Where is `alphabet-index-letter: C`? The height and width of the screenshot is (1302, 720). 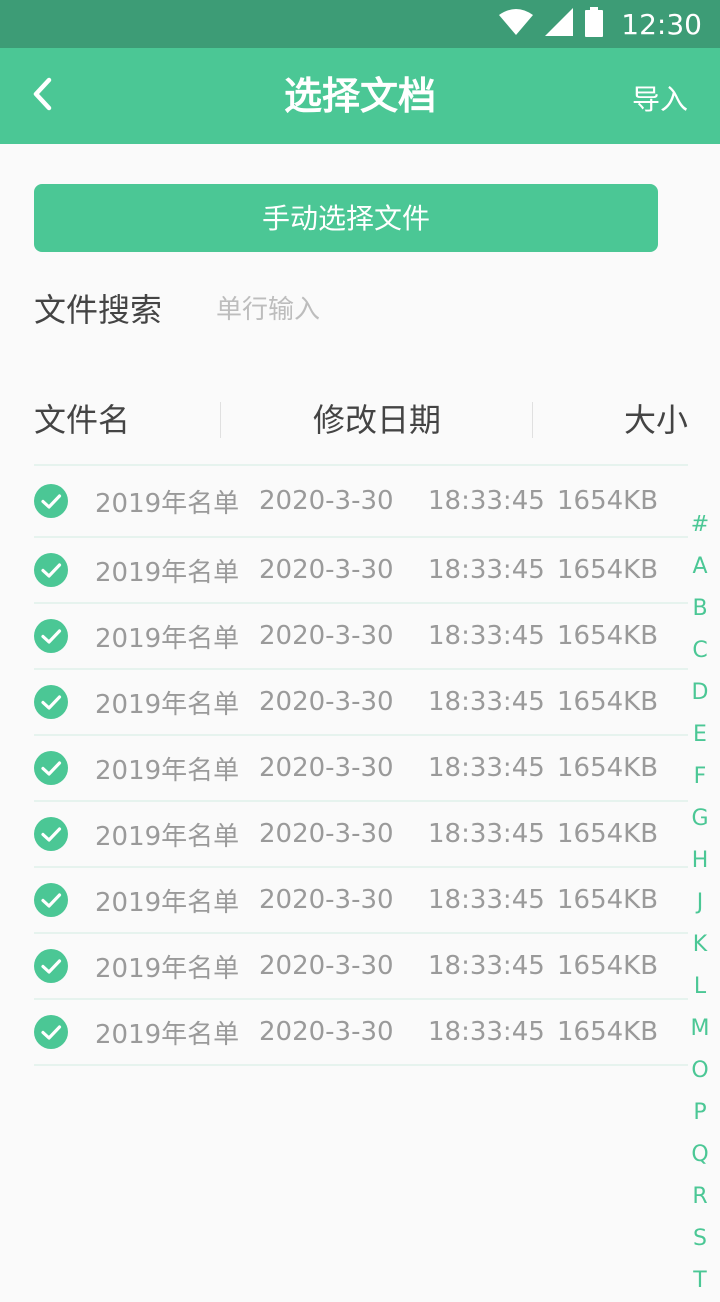
alphabet-index-letter: C is located at coordinates (699, 651).